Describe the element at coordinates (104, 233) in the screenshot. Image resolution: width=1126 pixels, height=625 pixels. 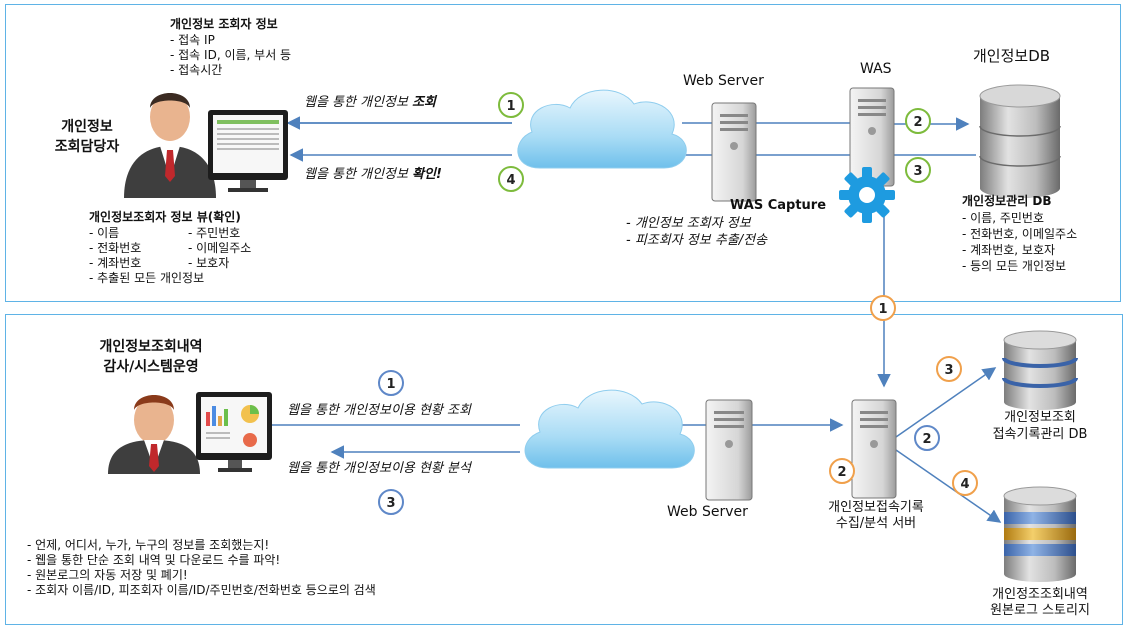
I see `view-col1-item: - 이름` at that location.